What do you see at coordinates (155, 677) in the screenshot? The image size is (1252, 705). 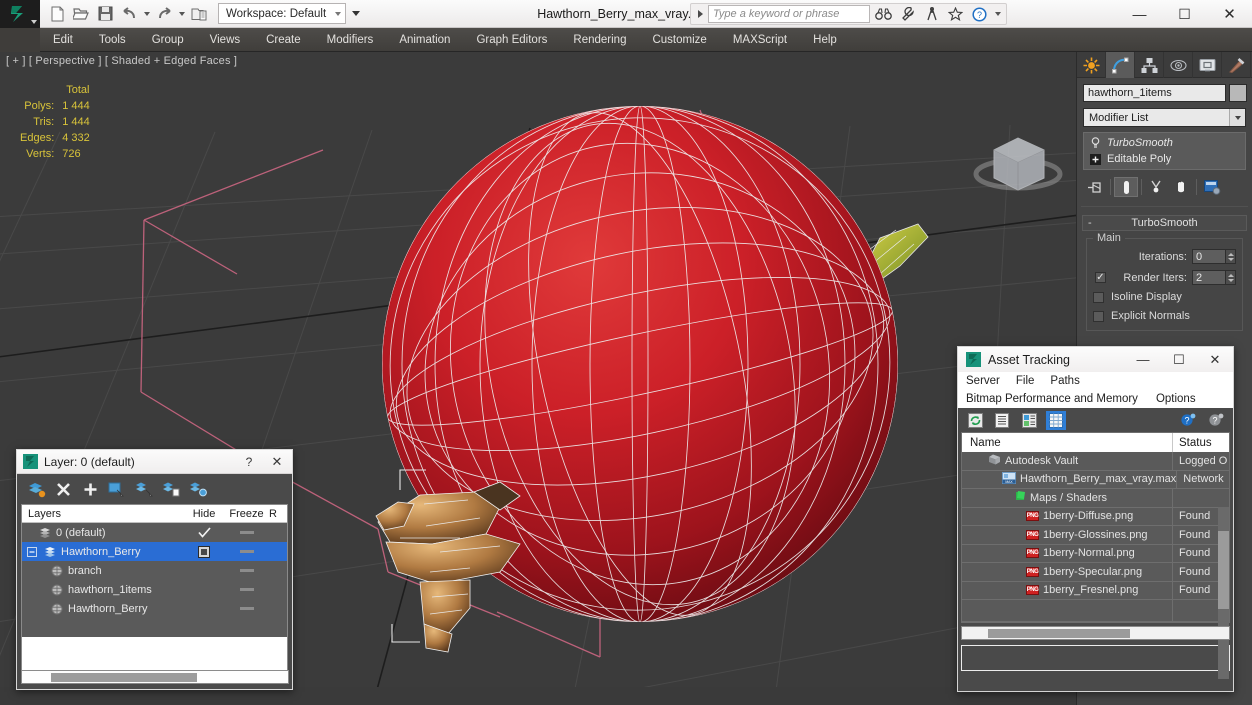 I see `layer-horizontal-scrollbar` at bounding box center [155, 677].